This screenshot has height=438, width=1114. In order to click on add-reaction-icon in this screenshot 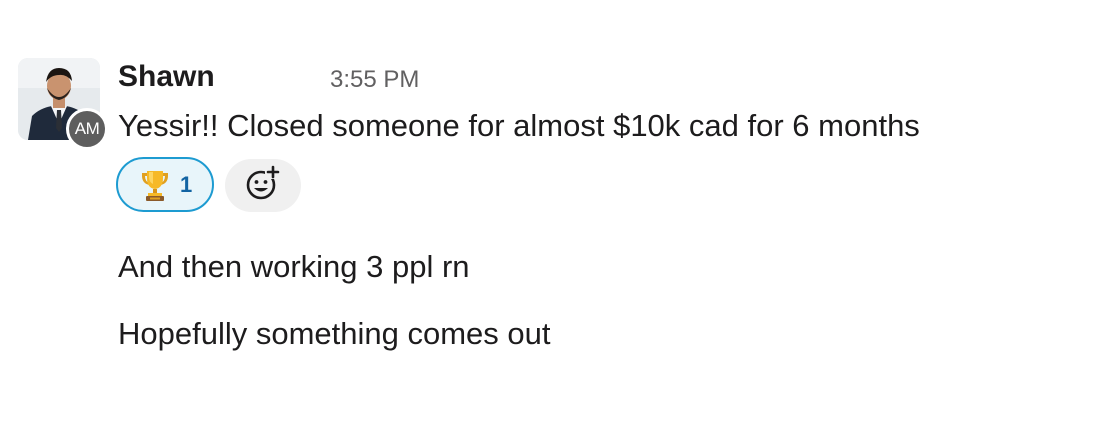, I will do `click(263, 185)`.